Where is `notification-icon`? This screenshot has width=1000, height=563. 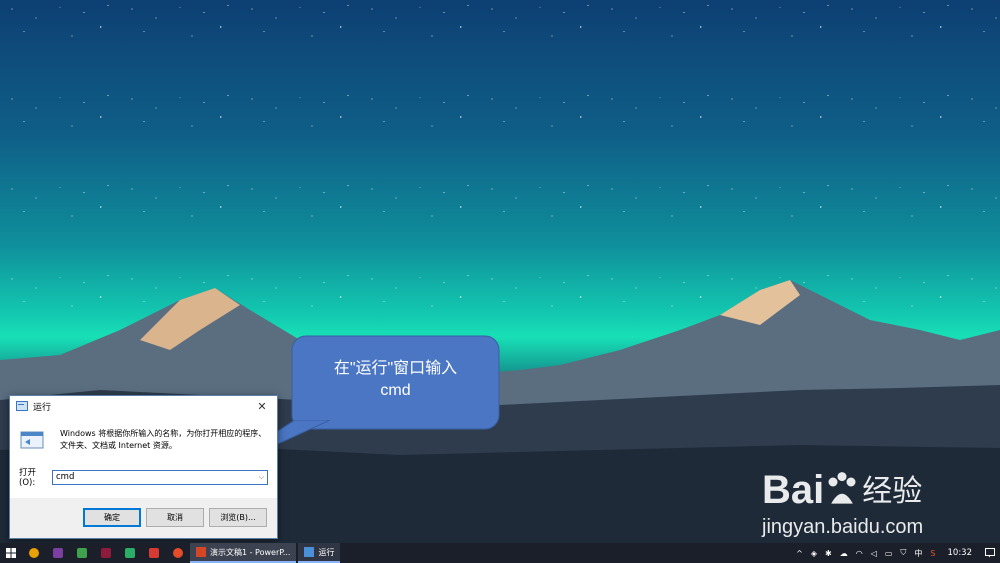
notification-icon is located at coordinates (990, 553).